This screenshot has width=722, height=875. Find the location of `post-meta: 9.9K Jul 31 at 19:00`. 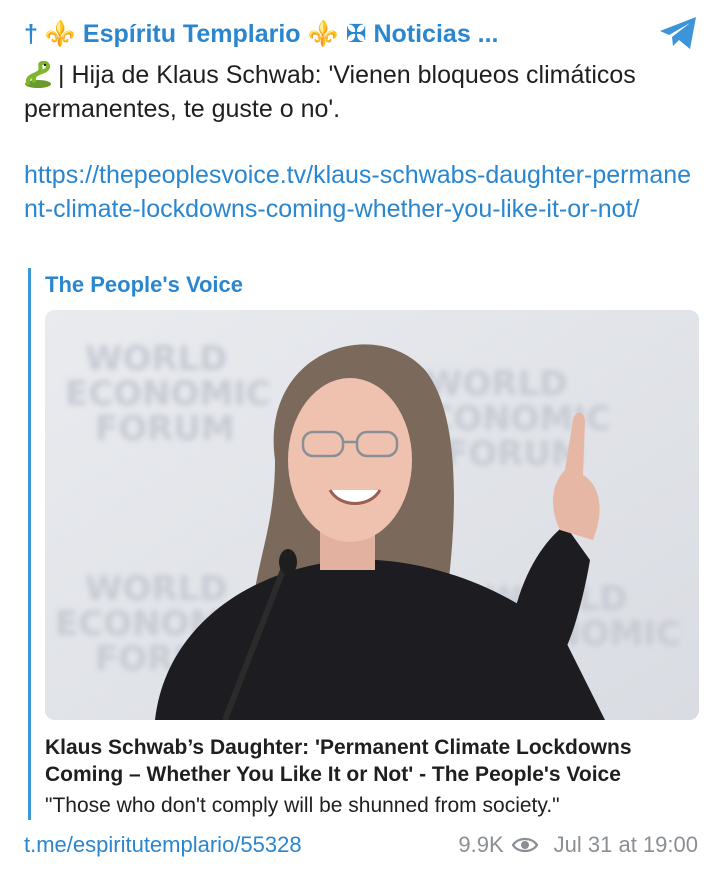

post-meta: 9.9K Jul 31 at 19:00 is located at coordinates (578, 845).